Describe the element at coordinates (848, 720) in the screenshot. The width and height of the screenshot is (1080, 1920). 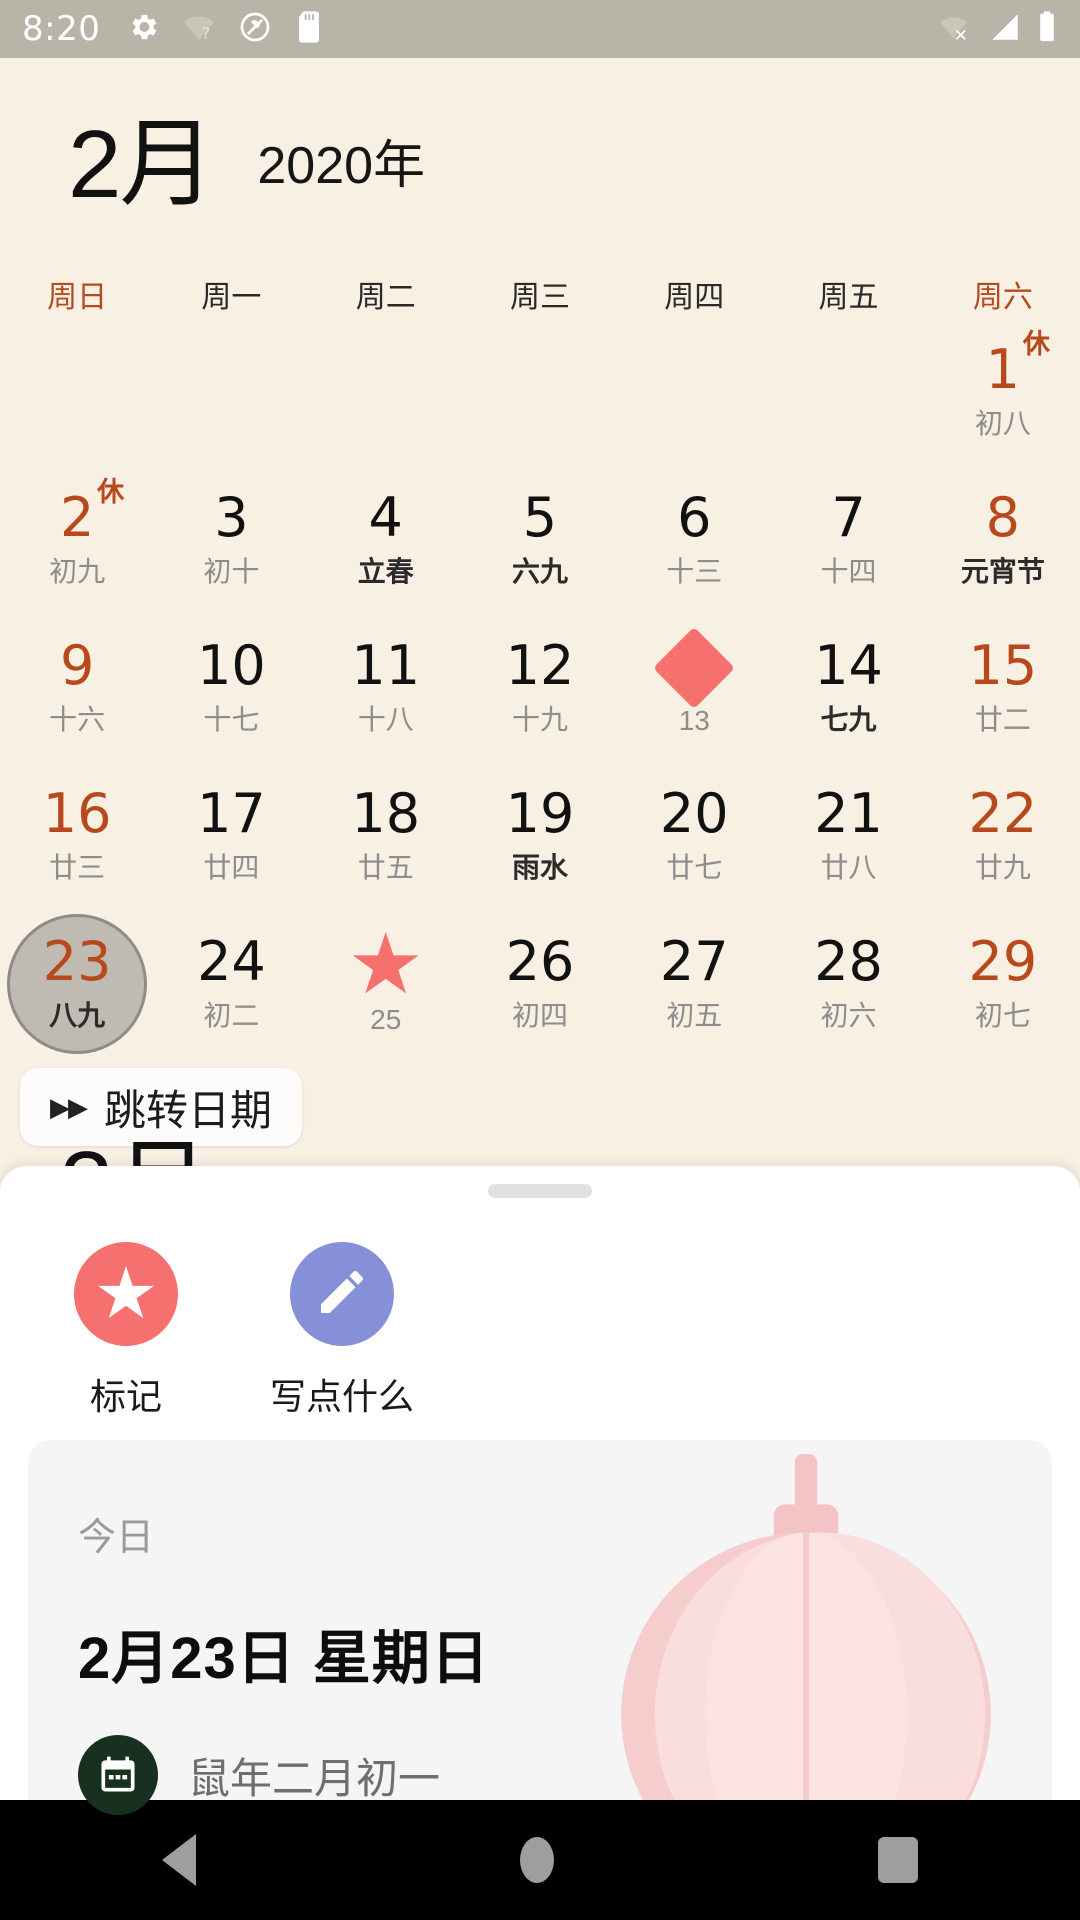
I see `day-sublabel: 七九` at that location.